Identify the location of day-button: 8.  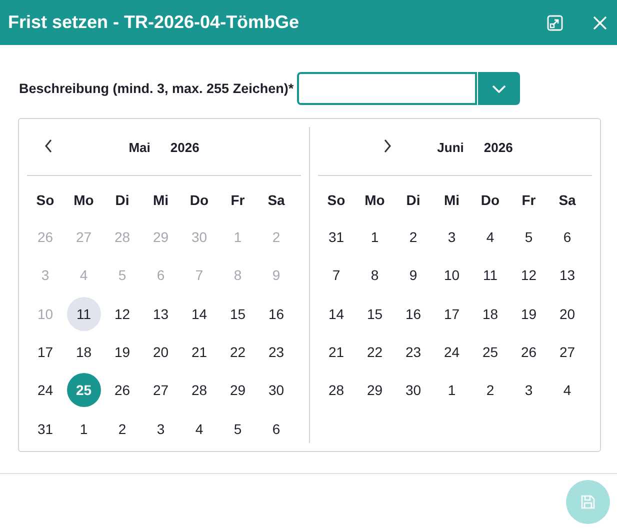
(375, 275).